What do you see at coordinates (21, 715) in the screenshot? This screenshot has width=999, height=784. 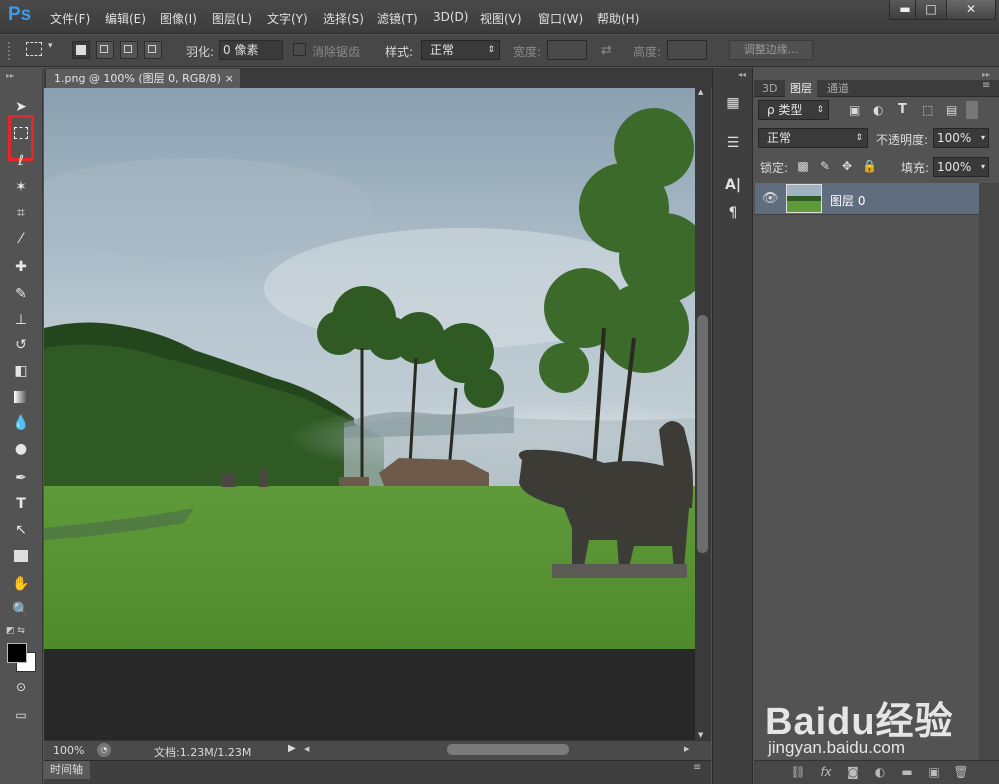 I see `screen-mode-icon: ▭` at bounding box center [21, 715].